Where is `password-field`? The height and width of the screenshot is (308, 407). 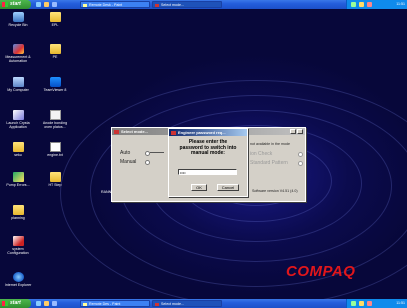 password-field is located at coordinates (207, 172).